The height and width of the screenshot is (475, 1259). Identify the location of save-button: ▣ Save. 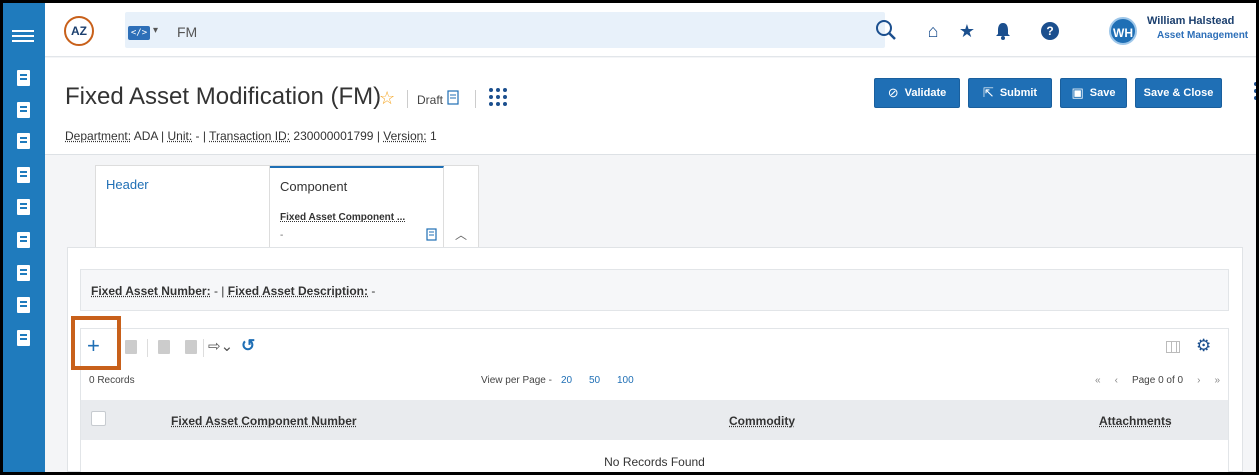
(1093, 93).